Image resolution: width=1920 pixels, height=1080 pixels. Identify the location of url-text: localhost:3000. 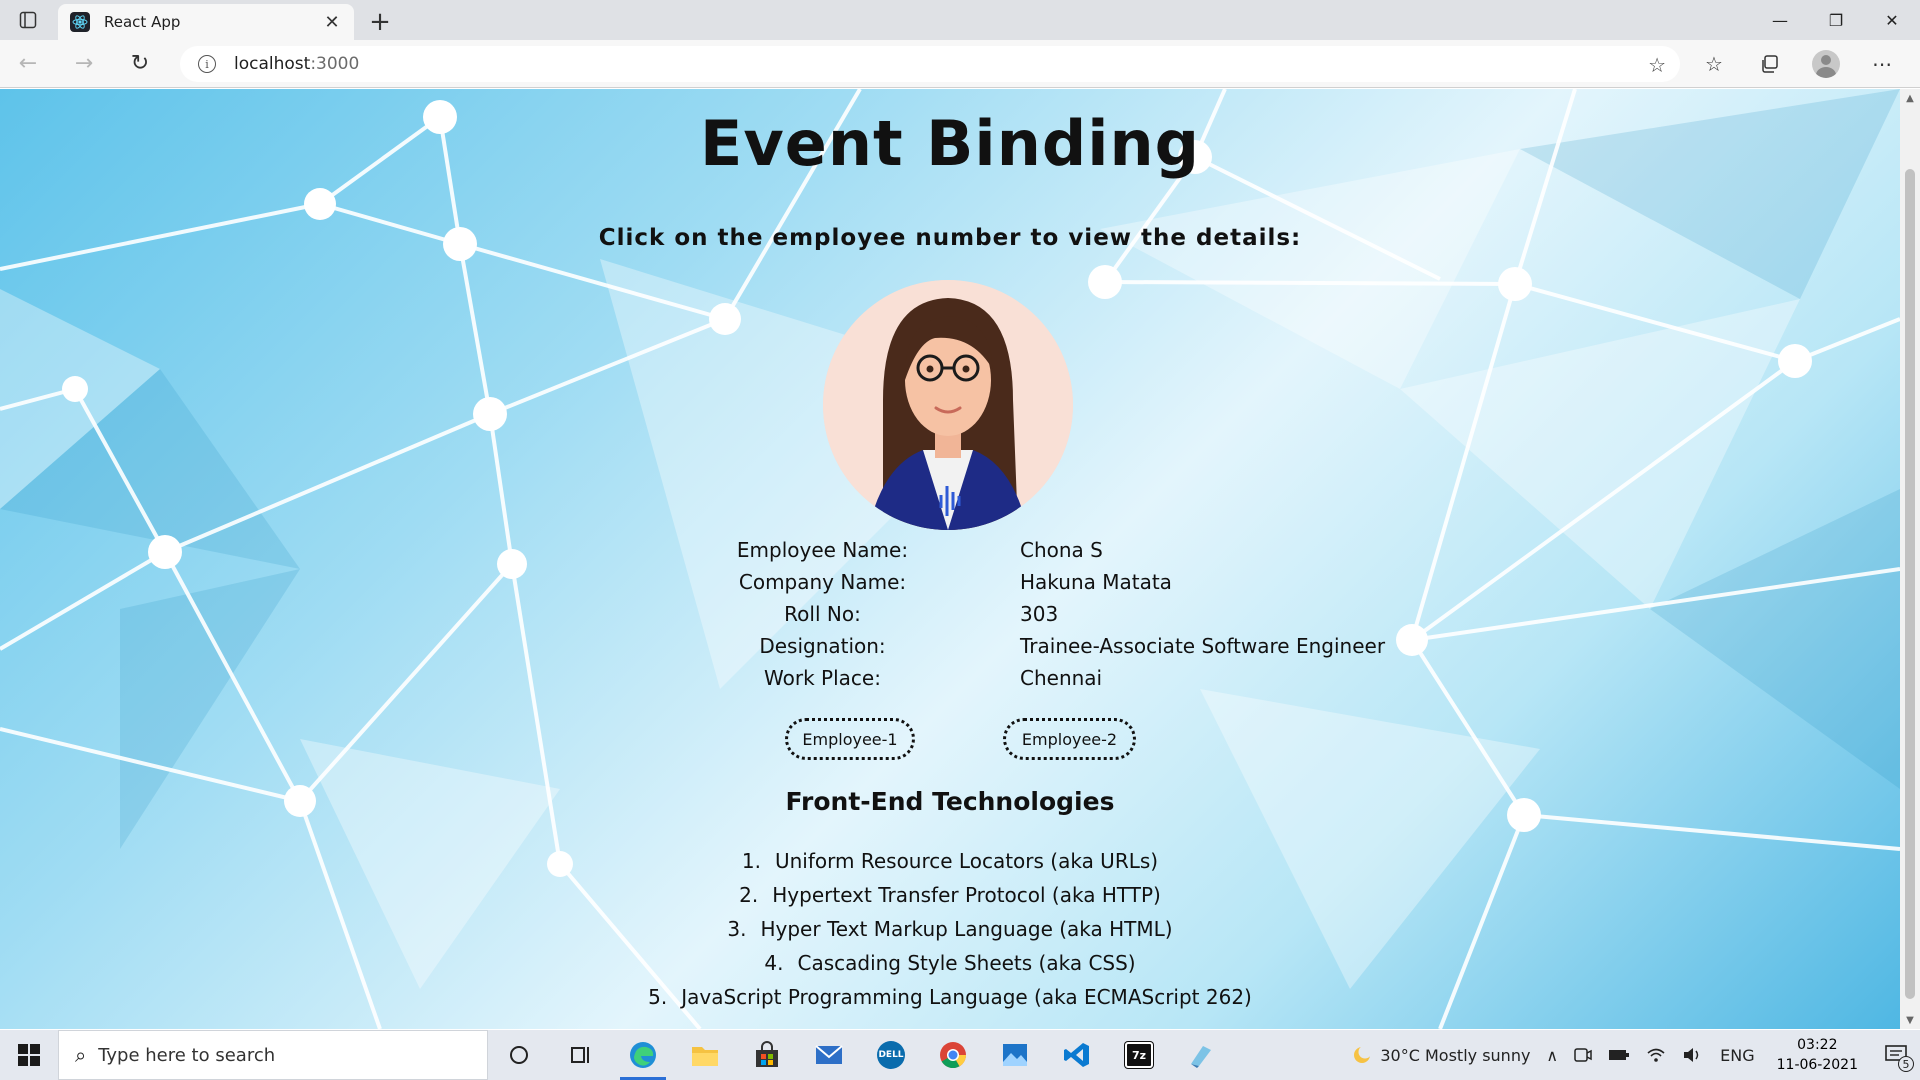
(296, 64).